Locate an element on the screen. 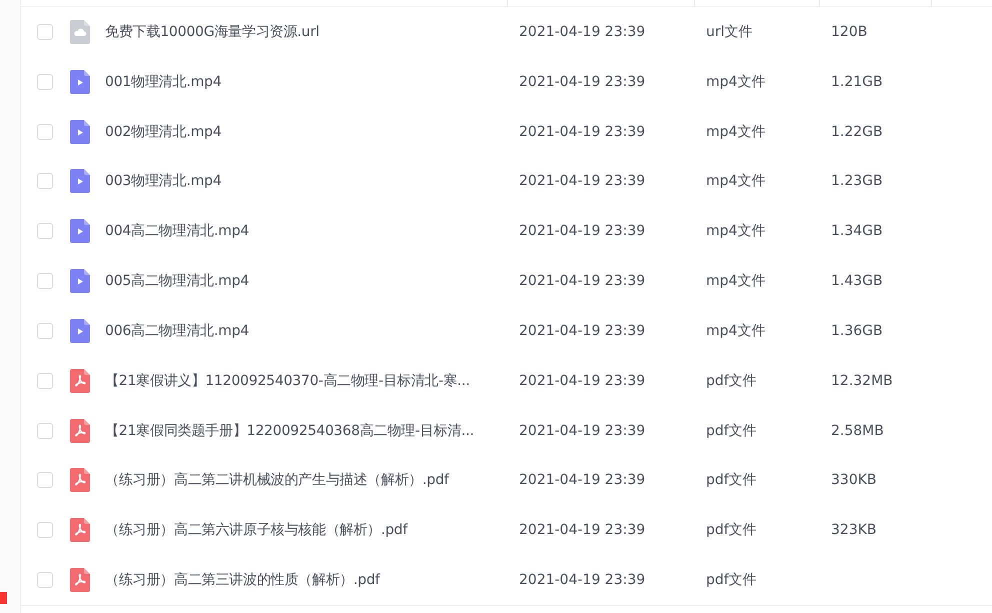 The image size is (992, 613). file-name: 002物理清北.mp4 is located at coordinates (163, 132).